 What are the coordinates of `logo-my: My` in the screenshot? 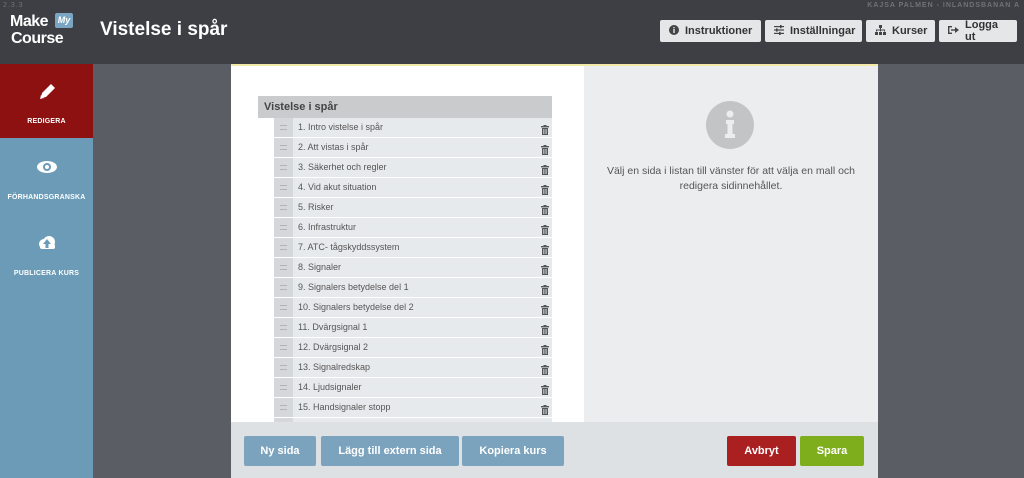 It's located at (64, 20).